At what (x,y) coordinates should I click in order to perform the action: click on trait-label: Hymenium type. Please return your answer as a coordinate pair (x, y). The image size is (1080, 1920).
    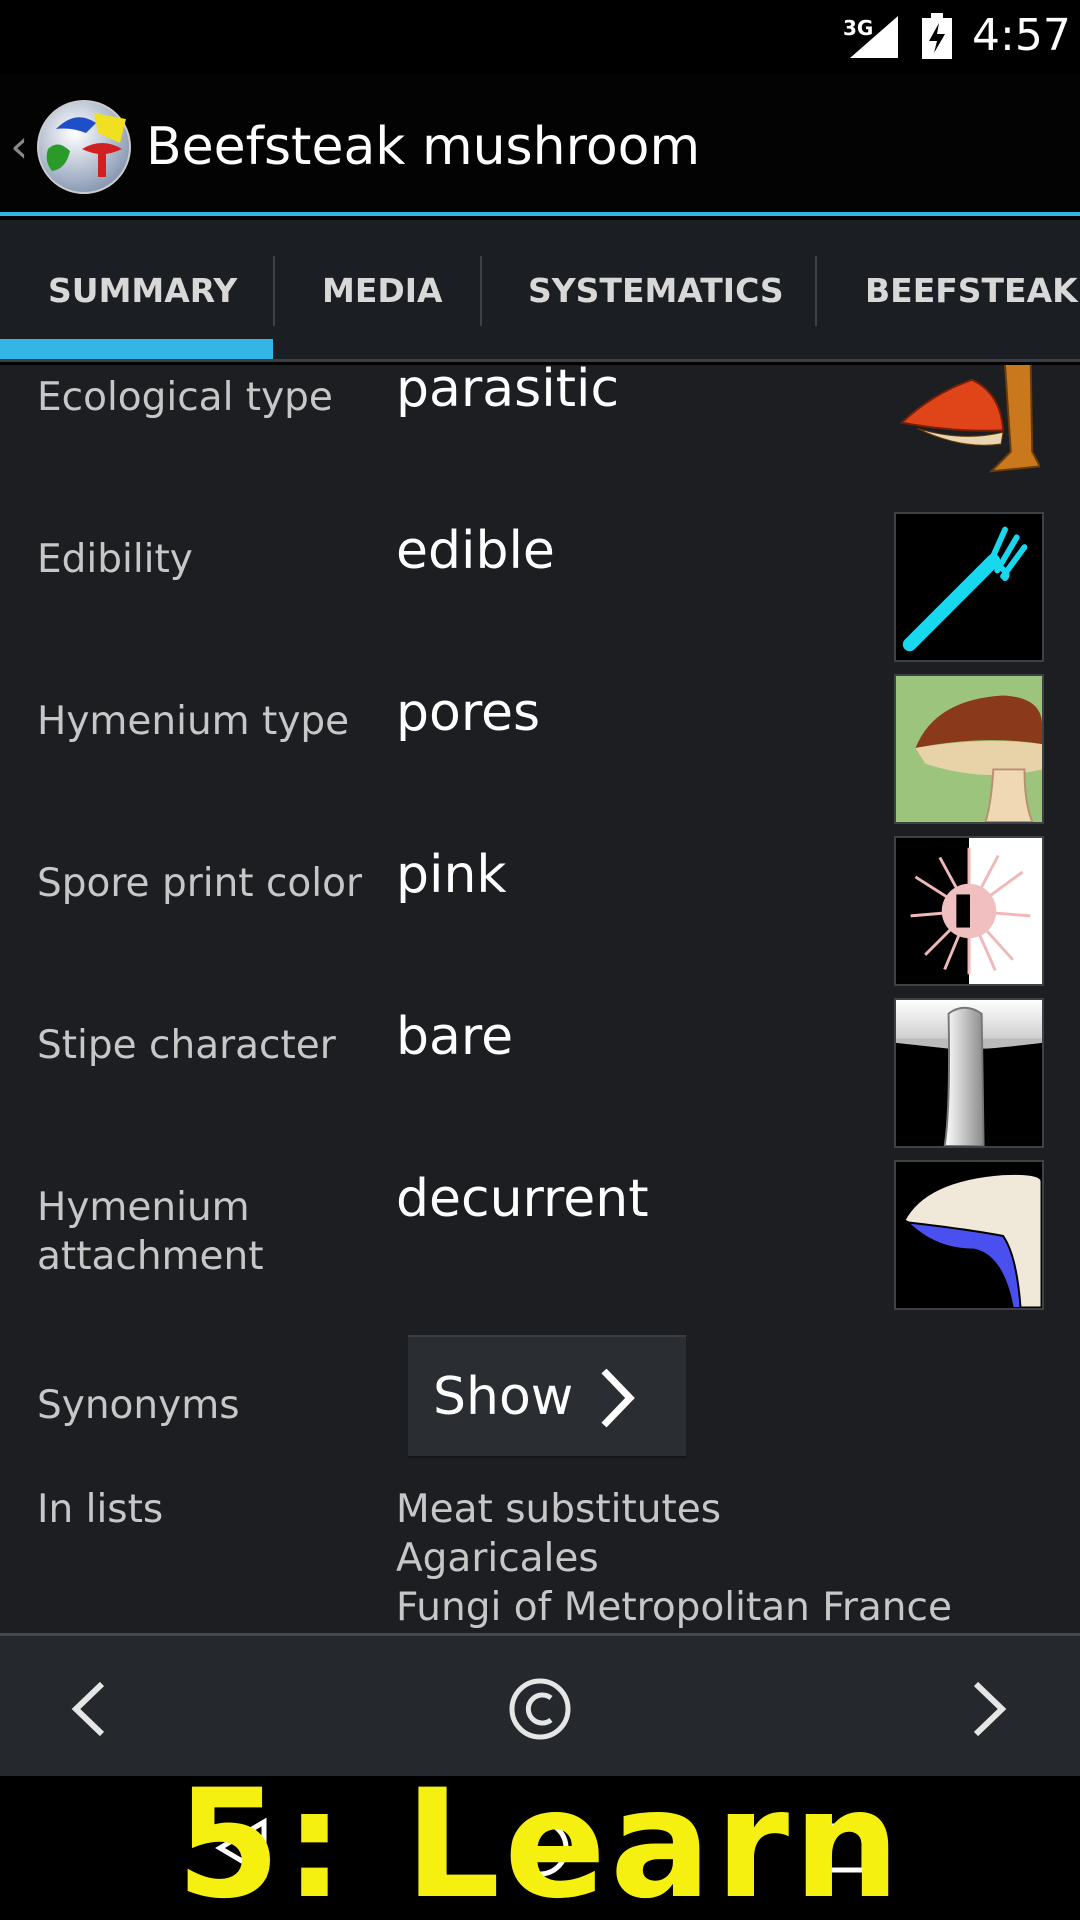
    Looking at the image, I should click on (193, 721).